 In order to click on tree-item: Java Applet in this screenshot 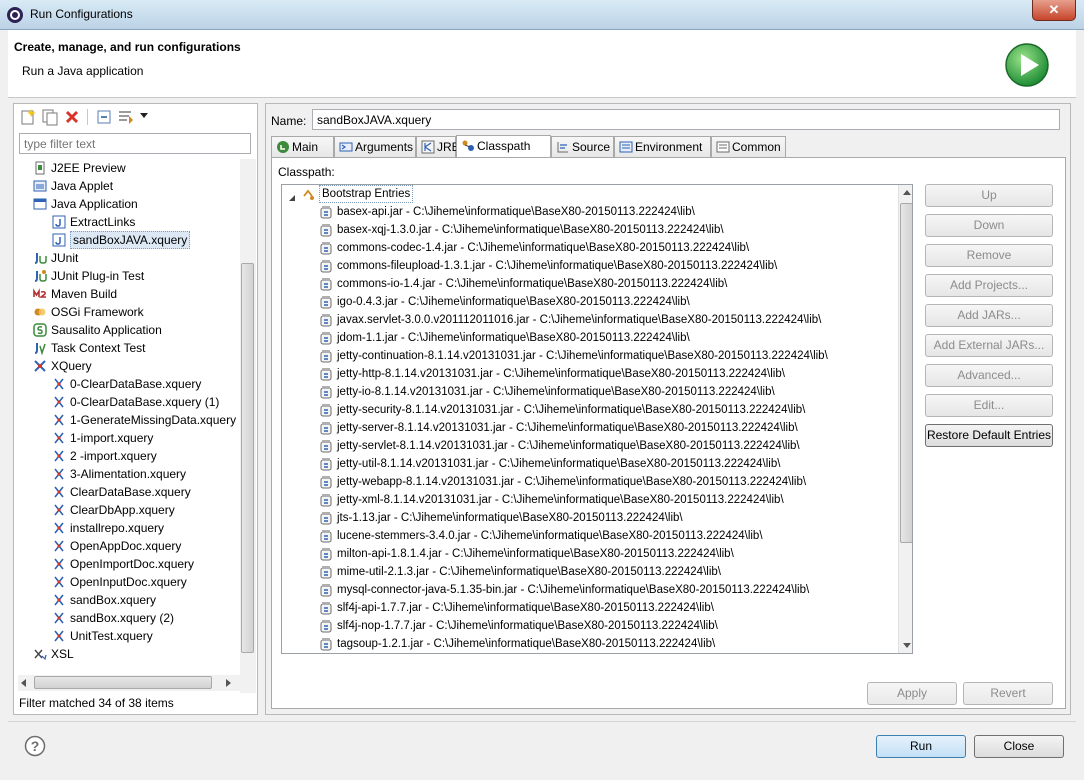, I will do `click(129, 186)`.